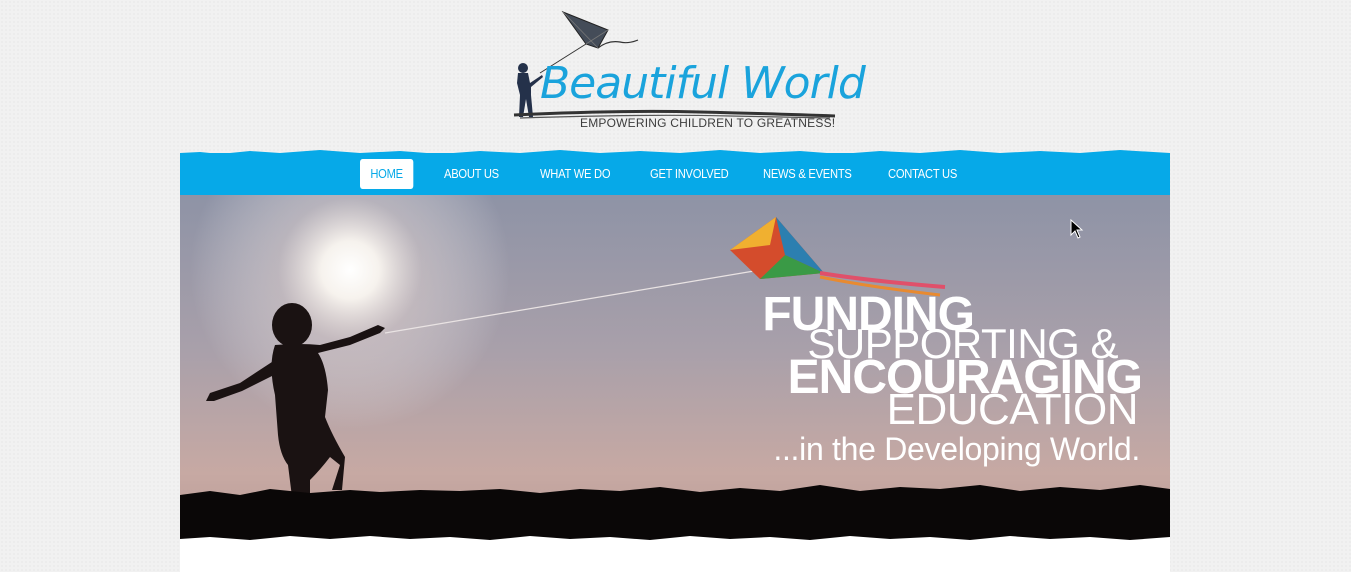  Describe the element at coordinates (922, 174) in the screenshot. I see `nav-item-contact-us: CONTACT US` at that location.